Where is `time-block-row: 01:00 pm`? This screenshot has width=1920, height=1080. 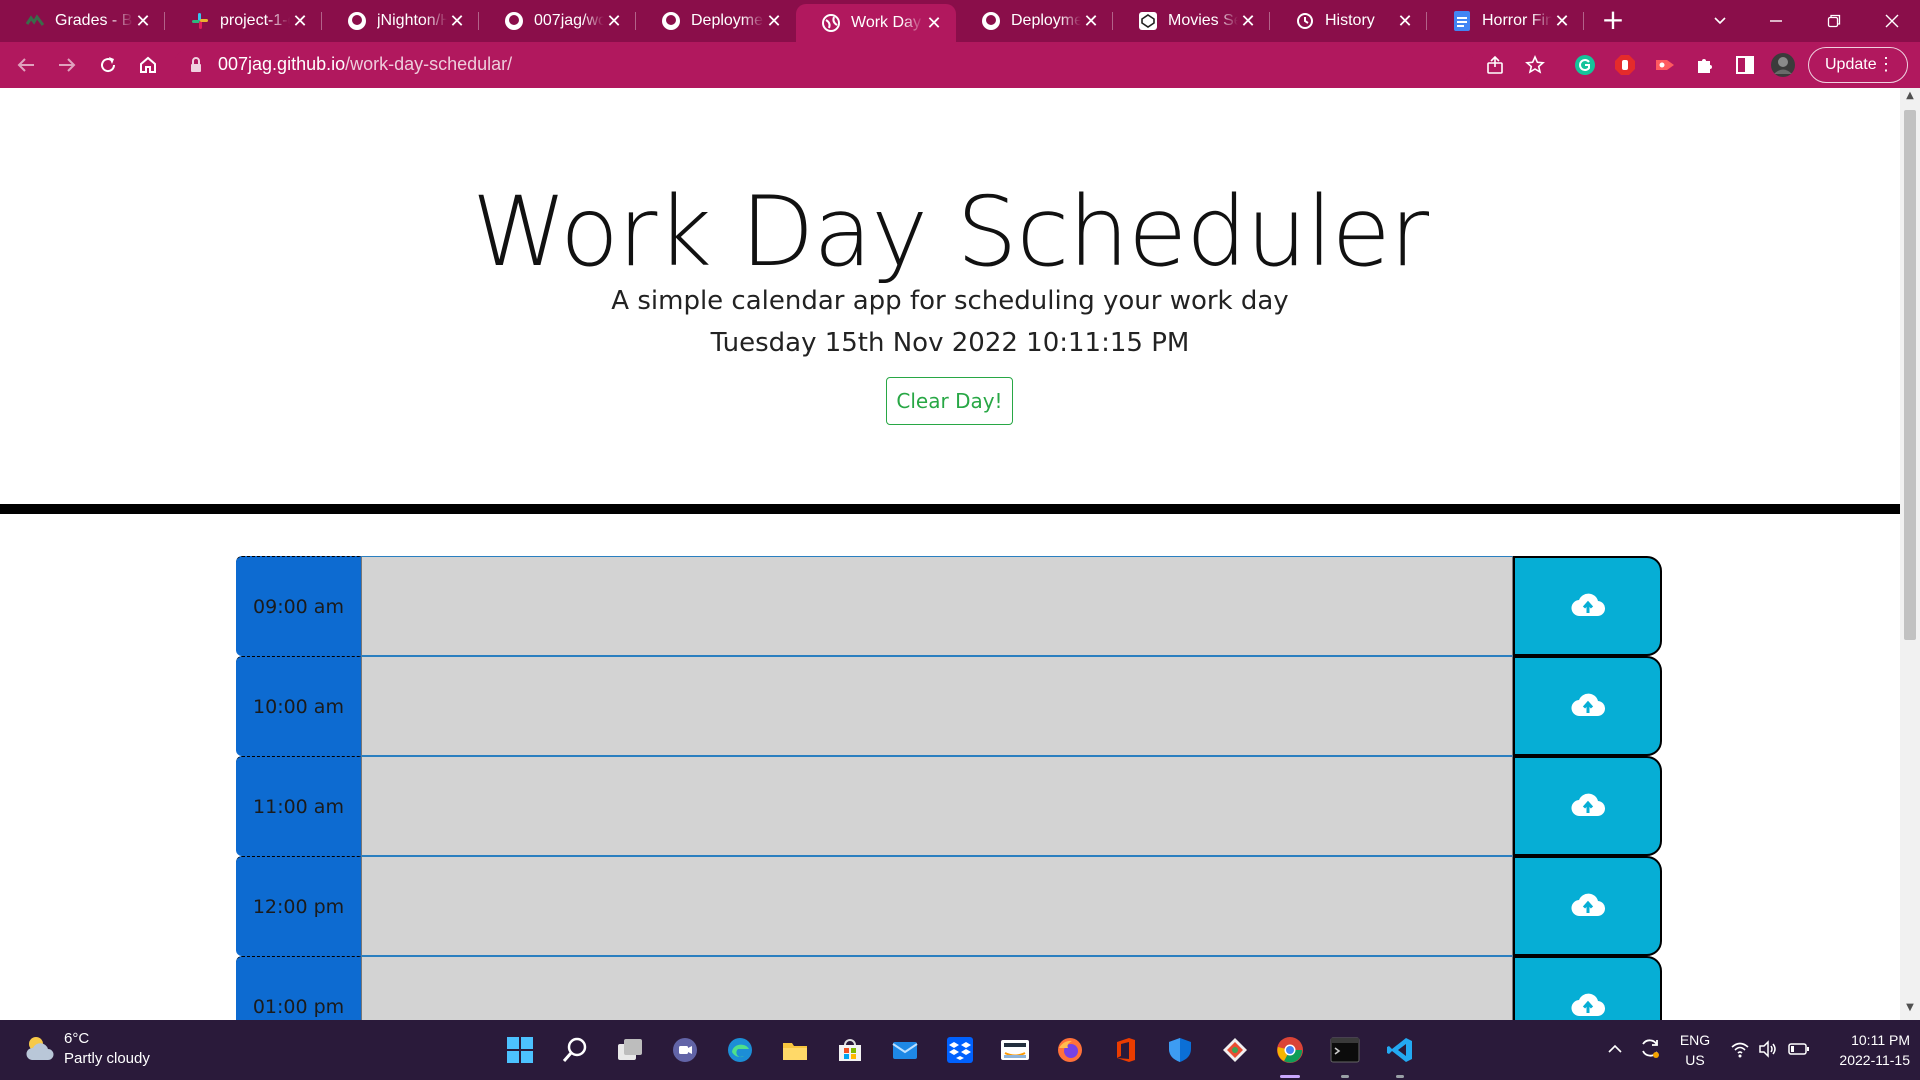 time-block-row: 01:00 pm is located at coordinates (949, 988).